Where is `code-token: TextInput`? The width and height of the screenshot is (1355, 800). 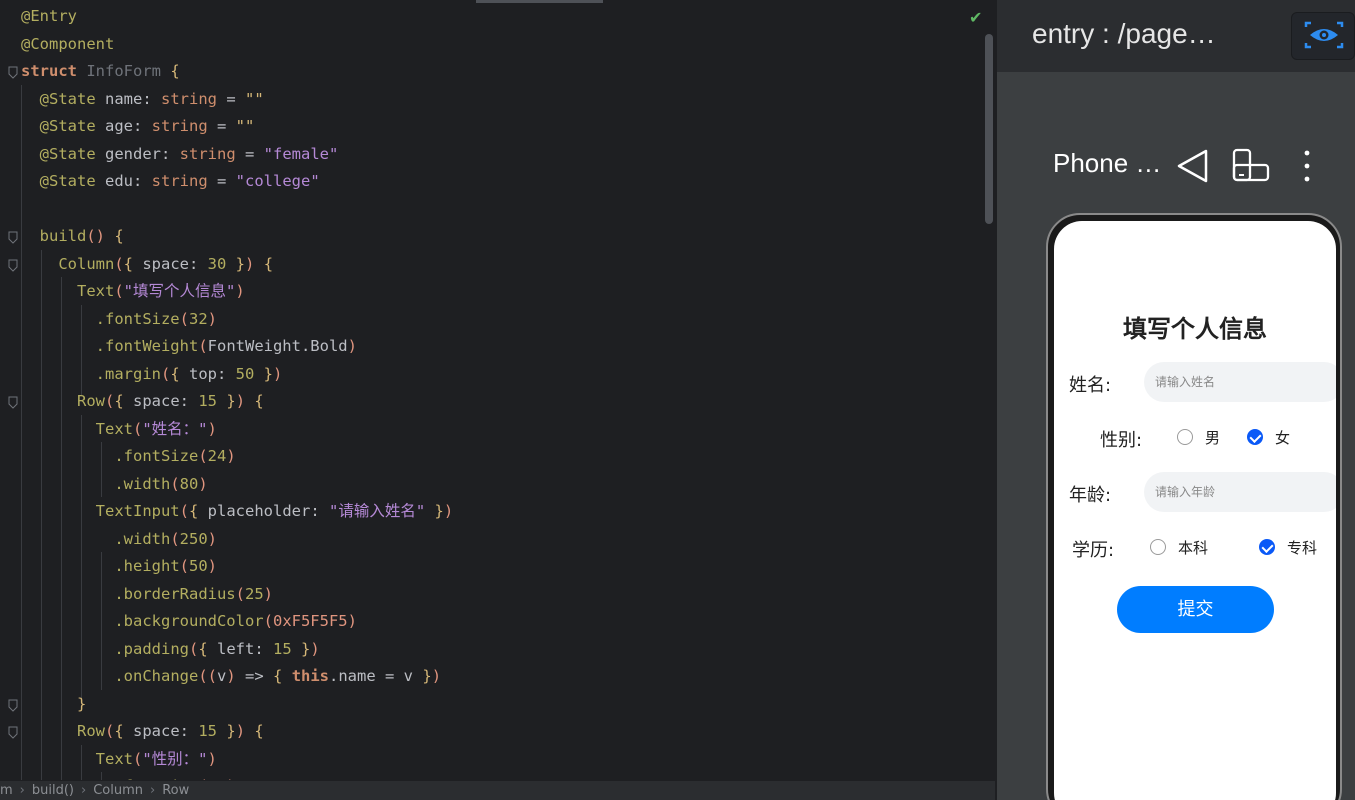 code-token: TextInput is located at coordinates (137, 511).